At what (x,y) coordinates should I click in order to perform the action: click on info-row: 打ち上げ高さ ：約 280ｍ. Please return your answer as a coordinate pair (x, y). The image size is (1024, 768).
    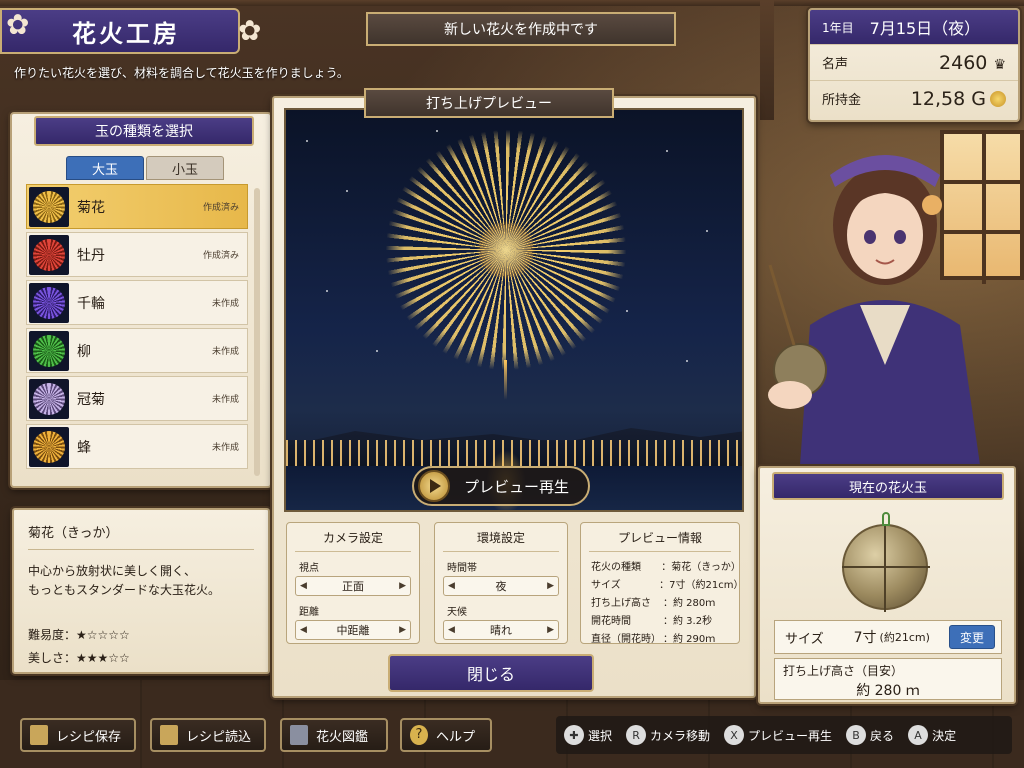
    Looking at the image, I should click on (653, 603).